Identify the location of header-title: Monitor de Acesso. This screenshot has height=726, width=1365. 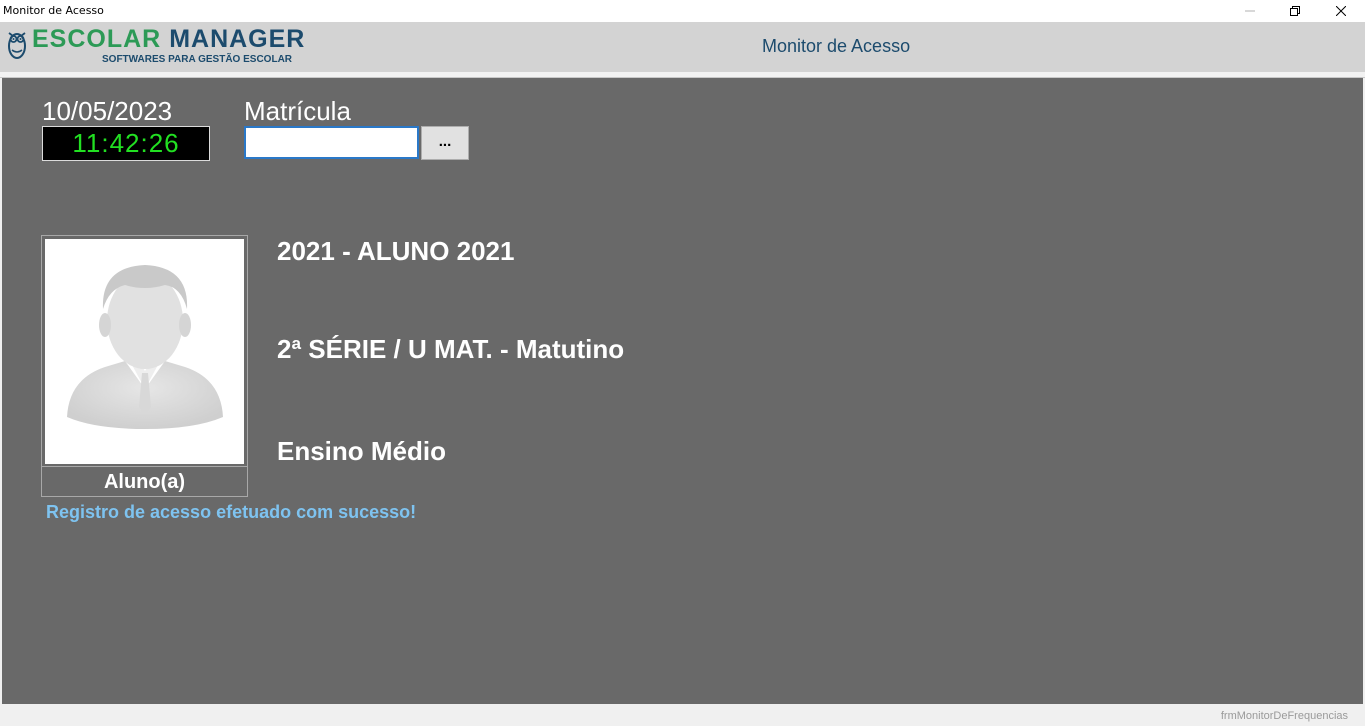
(836, 46).